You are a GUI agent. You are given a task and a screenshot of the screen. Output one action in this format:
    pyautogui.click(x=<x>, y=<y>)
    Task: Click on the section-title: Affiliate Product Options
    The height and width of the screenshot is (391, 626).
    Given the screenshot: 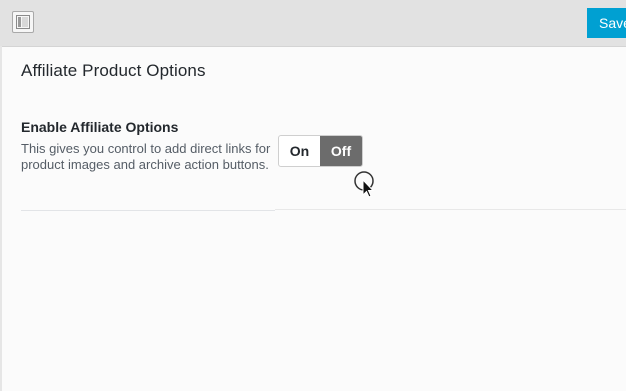 What is the action you would take?
    pyautogui.click(x=113, y=70)
    